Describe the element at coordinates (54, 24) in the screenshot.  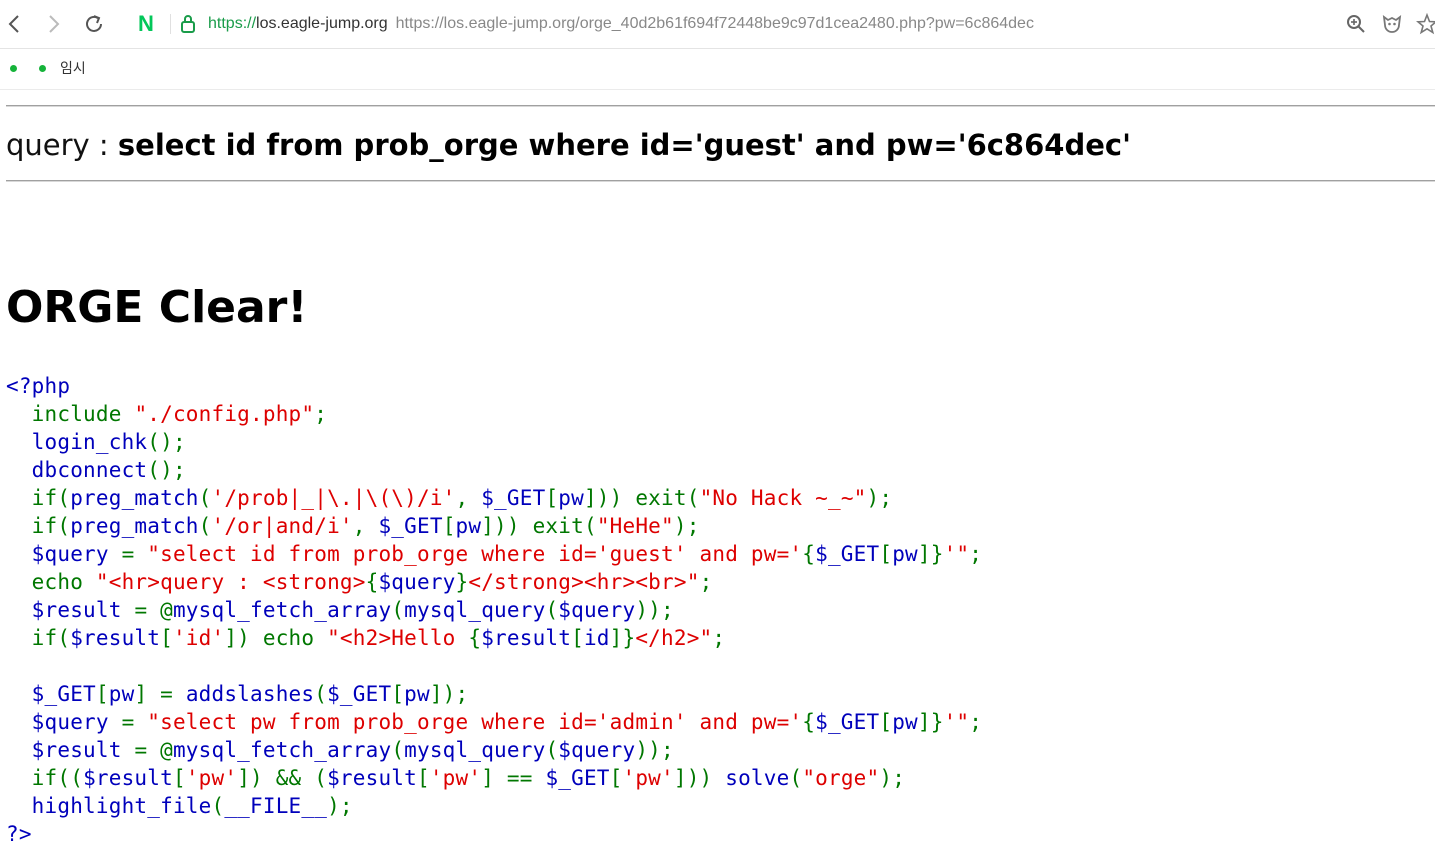
I see `forward-button` at that location.